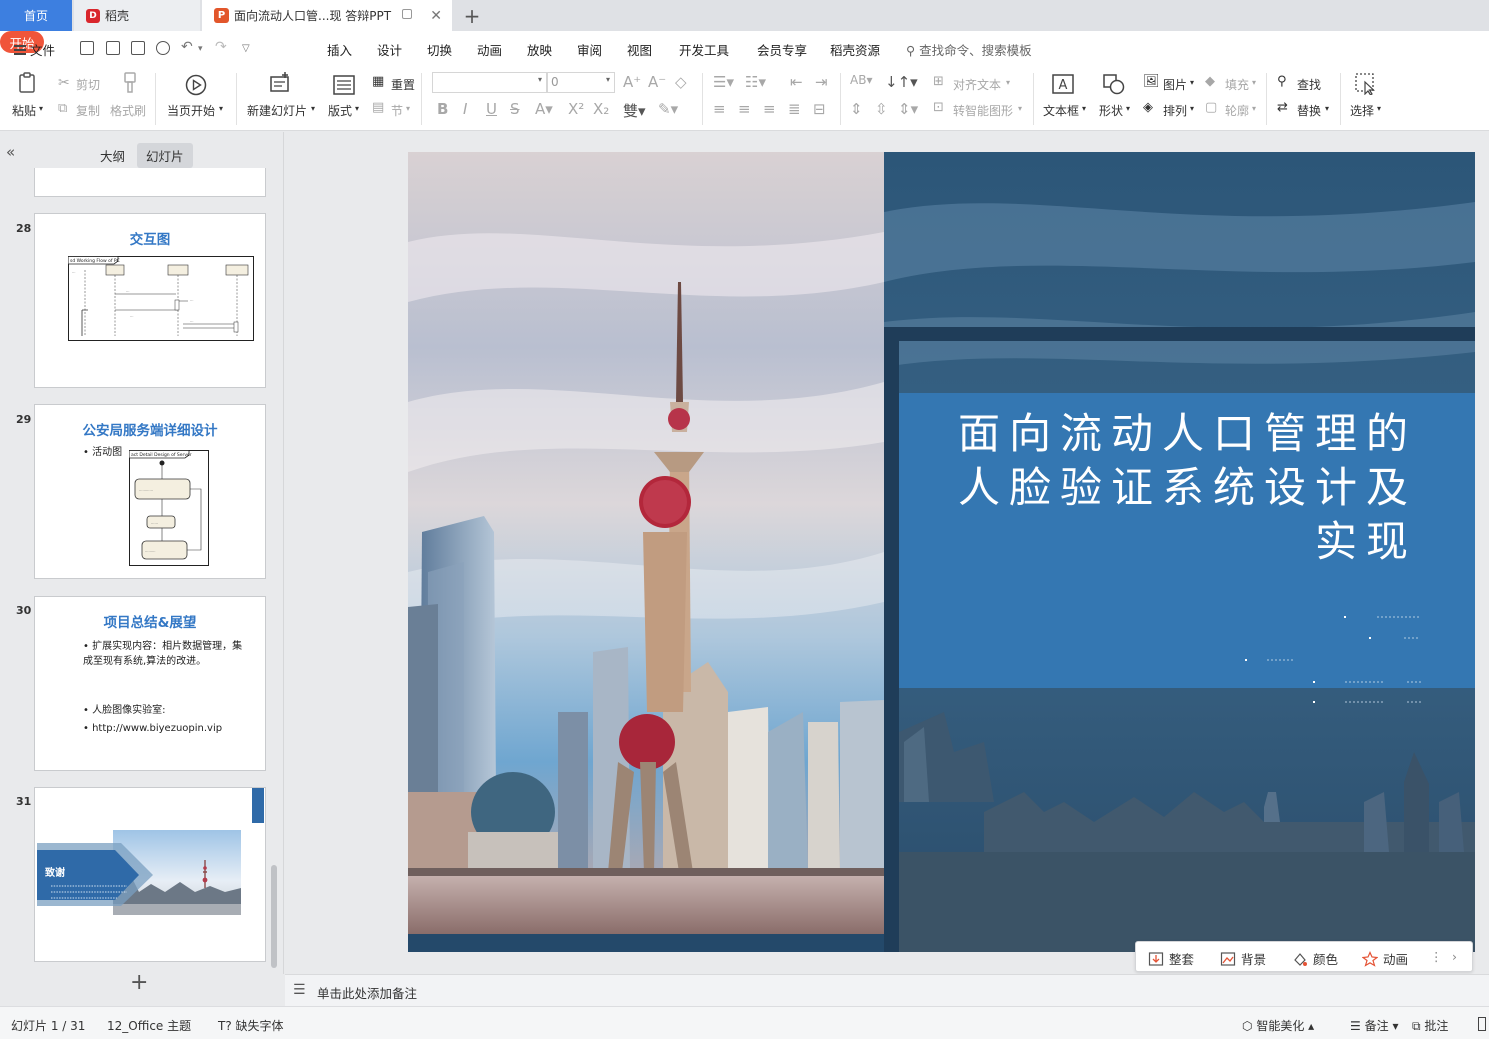 The width and height of the screenshot is (1489, 1039). Describe the element at coordinates (657, 82) in the screenshot. I see `decrease-font-icon: A⁻` at that location.